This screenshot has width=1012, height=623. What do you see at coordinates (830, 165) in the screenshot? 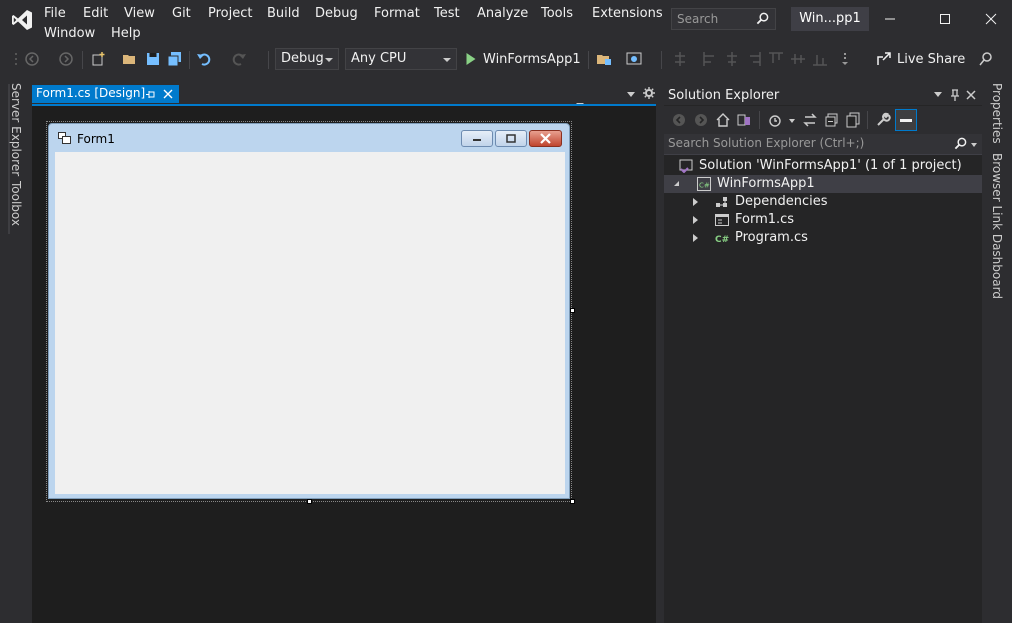
I see `solution-label: Solution 'WinFormsApp1' (1 of 1 project)` at bounding box center [830, 165].